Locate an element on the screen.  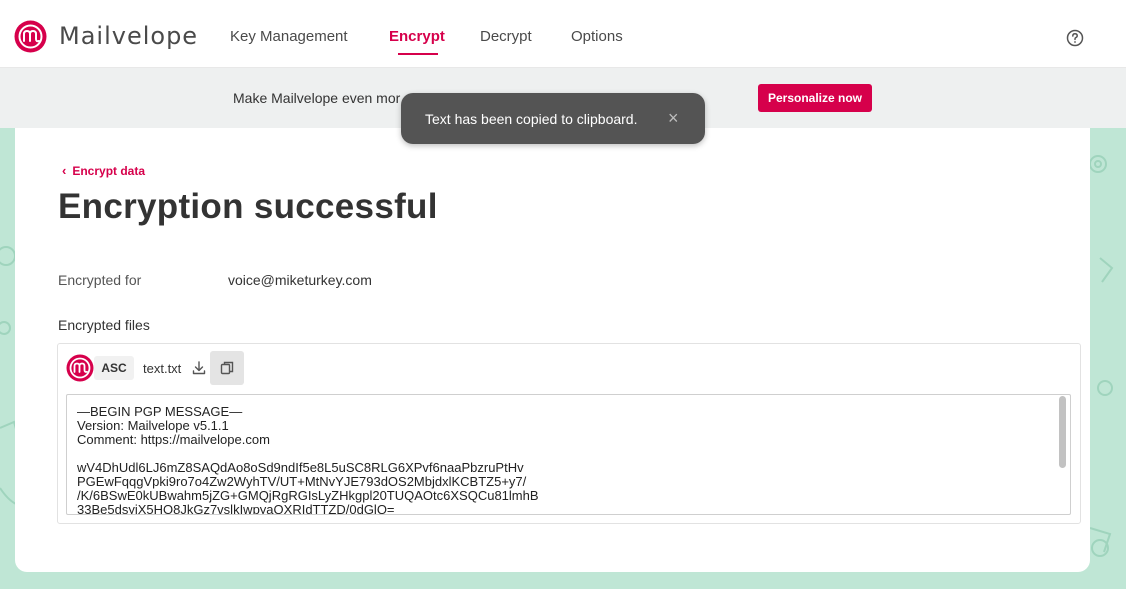
nav-decrypt: Decrypt is located at coordinates (506, 36).